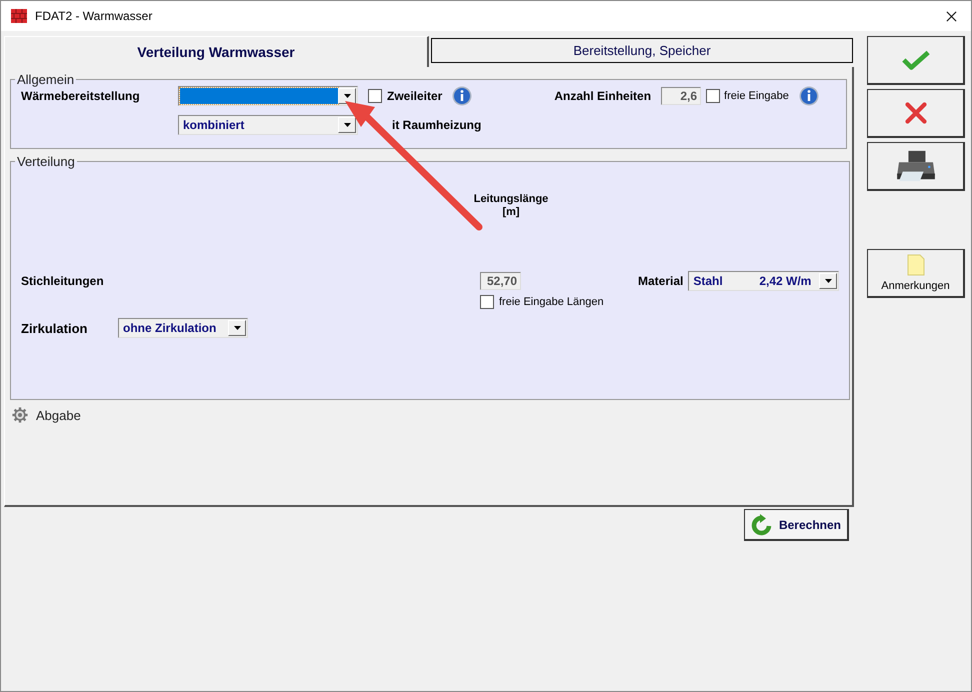  What do you see at coordinates (764, 281) in the screenshot?
I see `dropdown: Stahl 2,42 W/m` at bounding box center [764, 281].